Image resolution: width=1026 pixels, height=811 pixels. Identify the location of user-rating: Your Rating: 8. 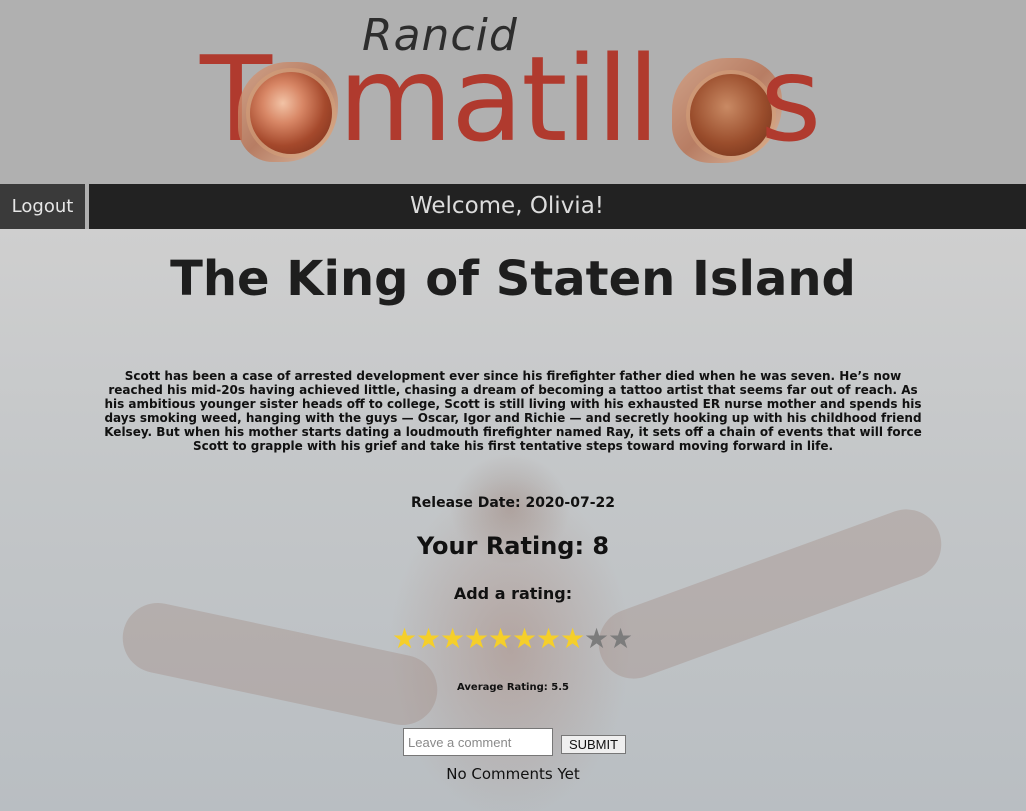
(513, 546).